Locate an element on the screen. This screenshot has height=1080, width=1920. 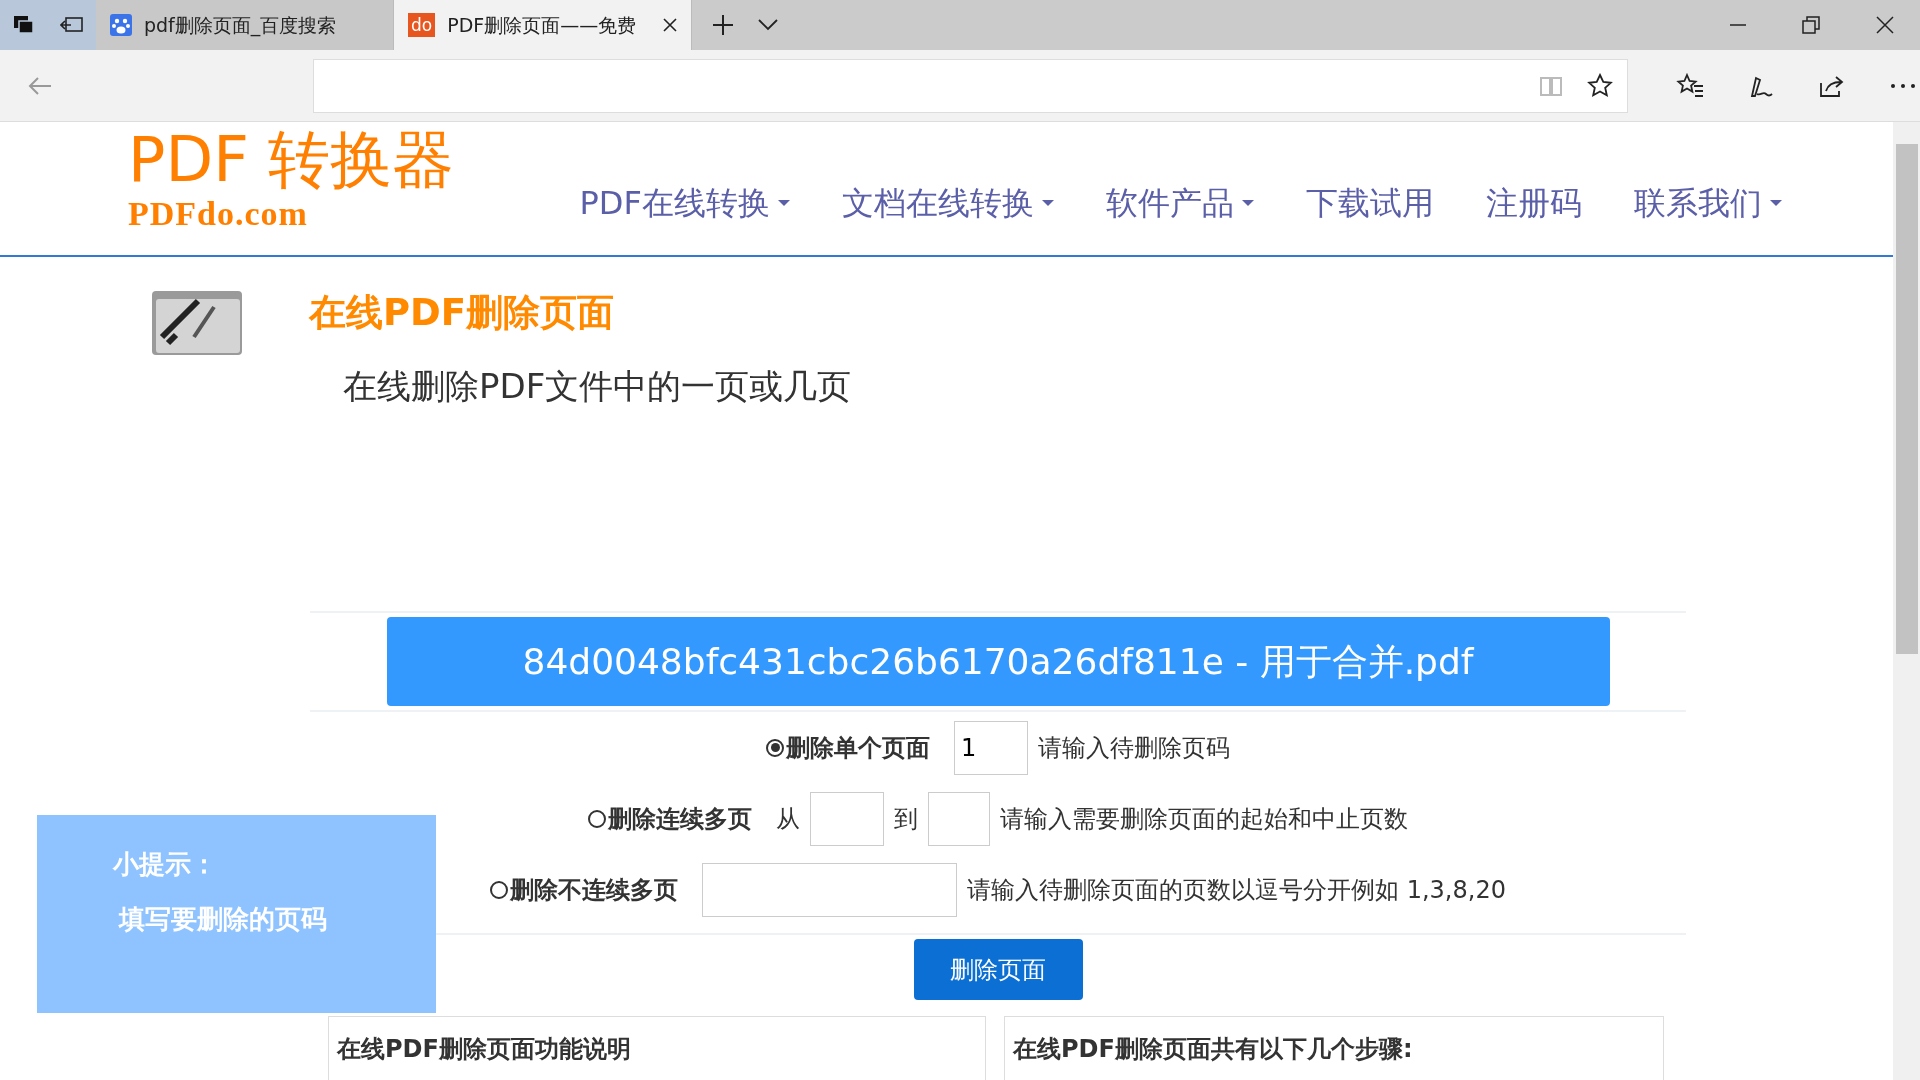
logo-domain: PDFdo.com is located at coordinates (218, 214).